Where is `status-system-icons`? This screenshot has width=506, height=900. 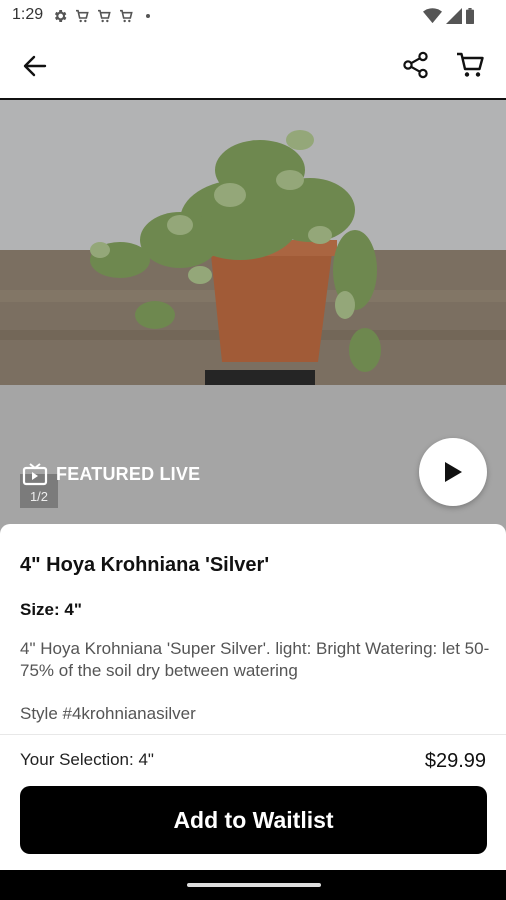
status-system-icons is located at coordinates (448, 16).